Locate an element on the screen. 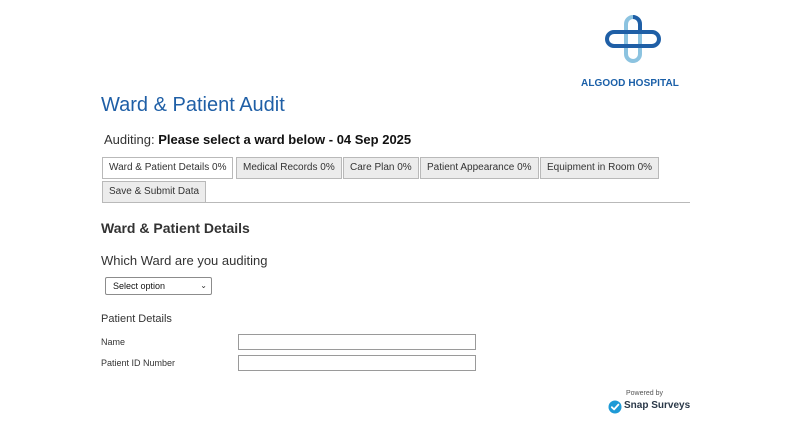  hospital-logo: ALGOOD HOSPITAL is located at coordinates (633, 54).